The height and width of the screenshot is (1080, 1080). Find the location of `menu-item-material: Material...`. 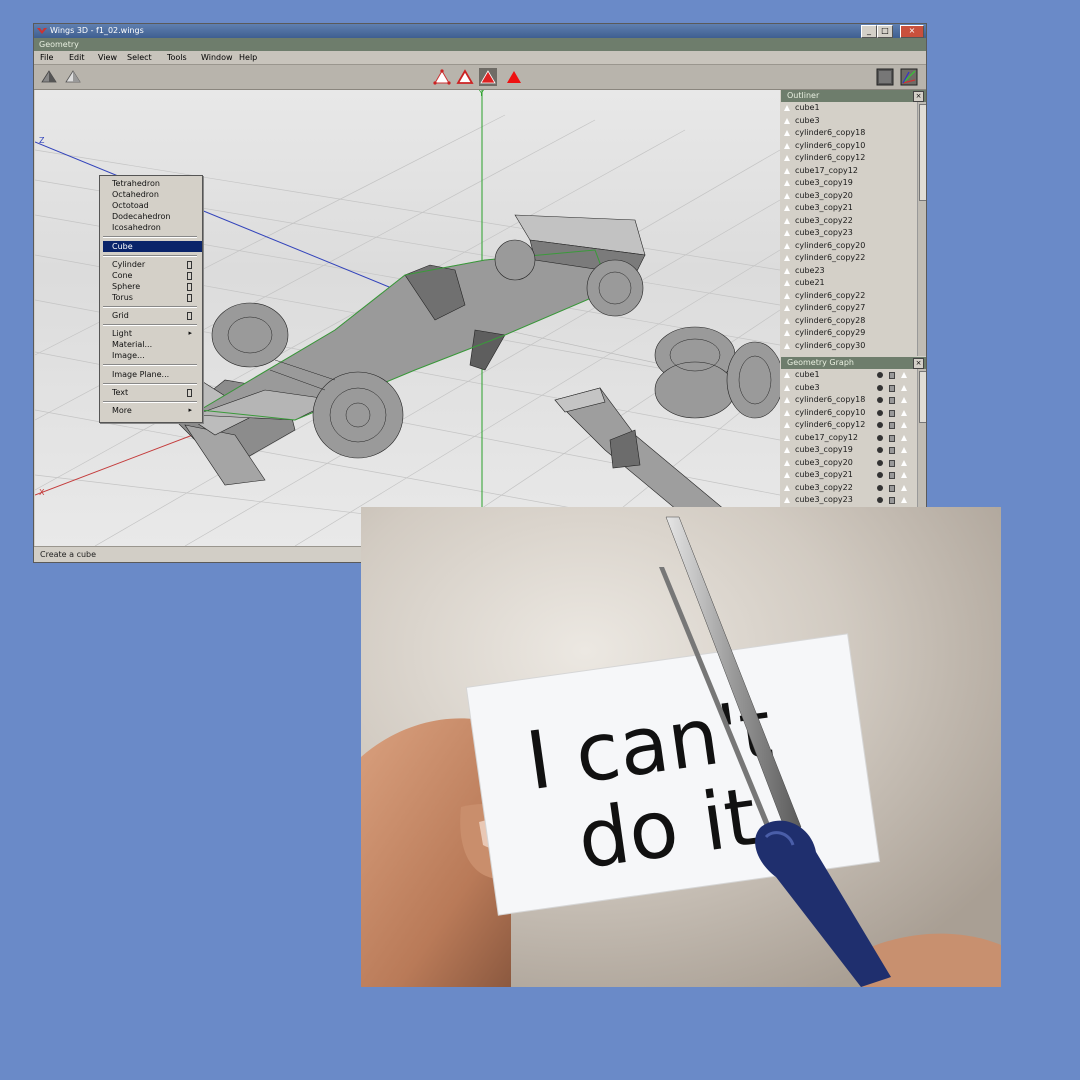

menu-item-material: Material... is located at coordinates (154, 344).